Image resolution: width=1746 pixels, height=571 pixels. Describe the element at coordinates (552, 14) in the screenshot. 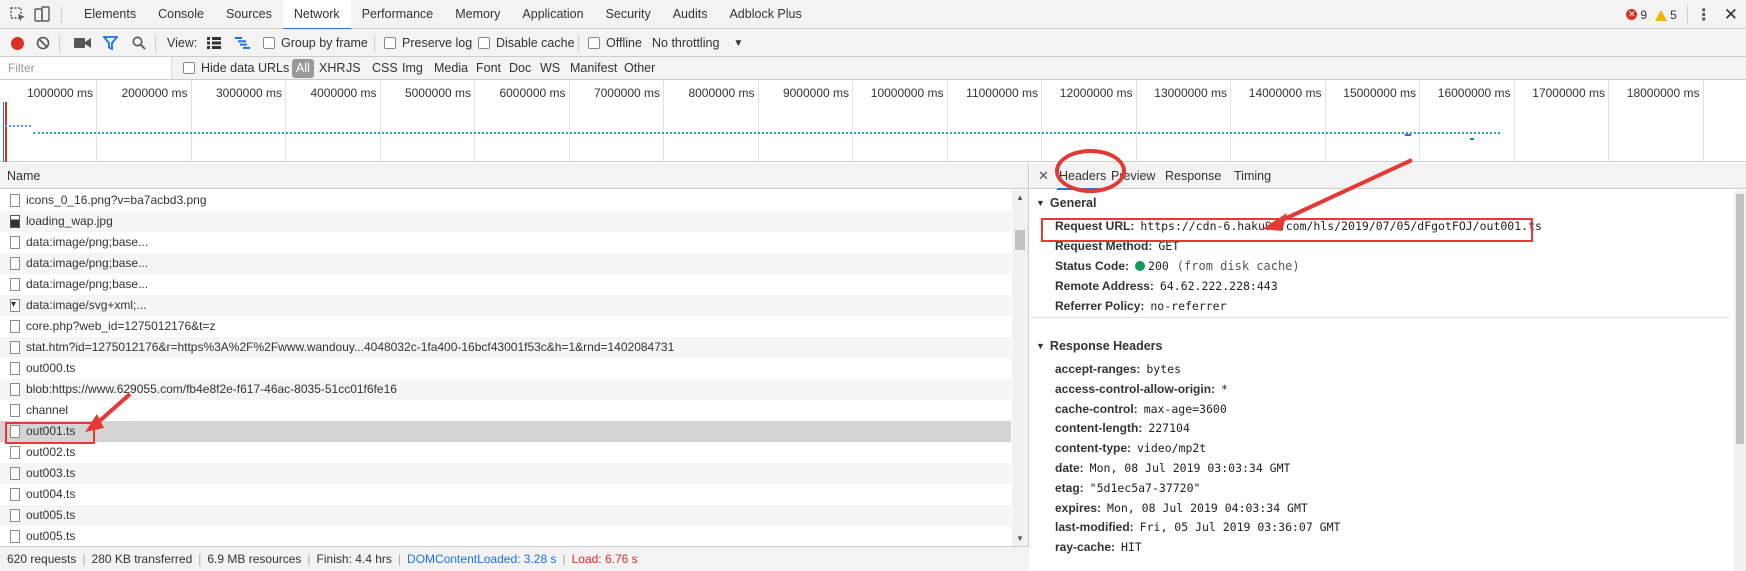

I see `tab-application: Application` at that location.